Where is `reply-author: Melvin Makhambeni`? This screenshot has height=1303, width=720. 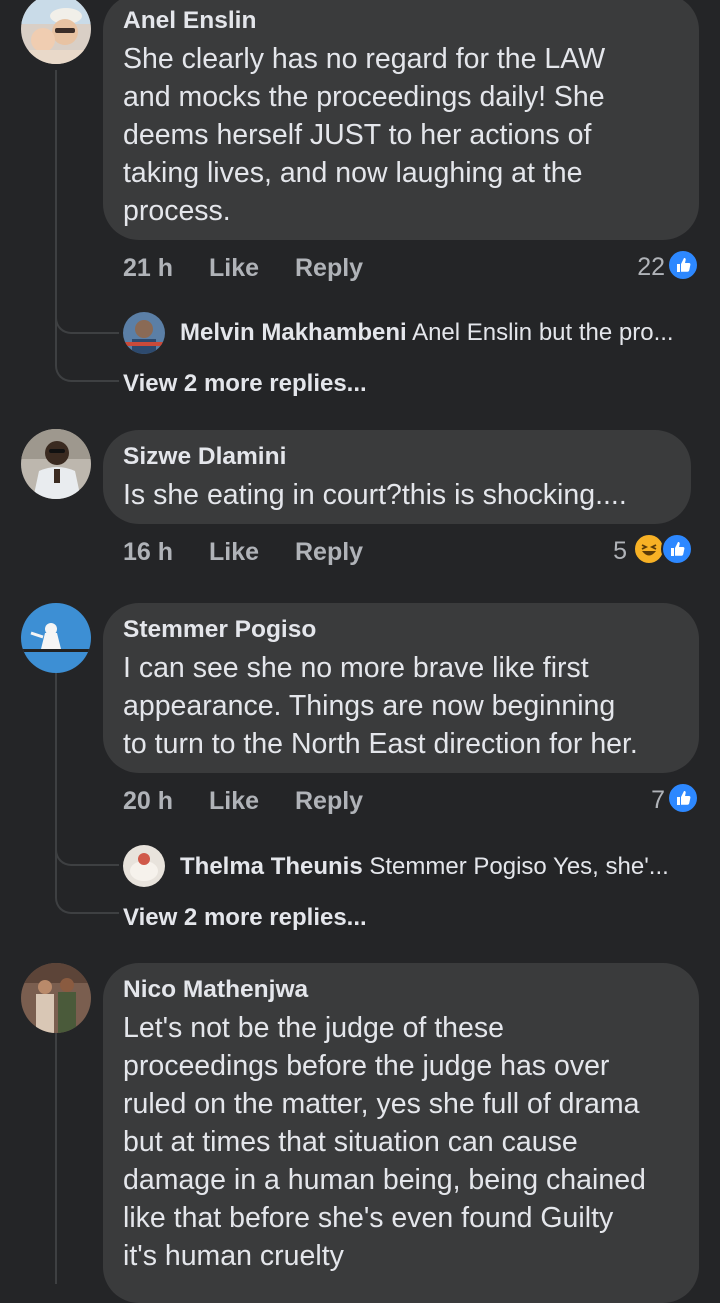 reply-author: Melvin Makhambeni is located at coordinates (293, 332).